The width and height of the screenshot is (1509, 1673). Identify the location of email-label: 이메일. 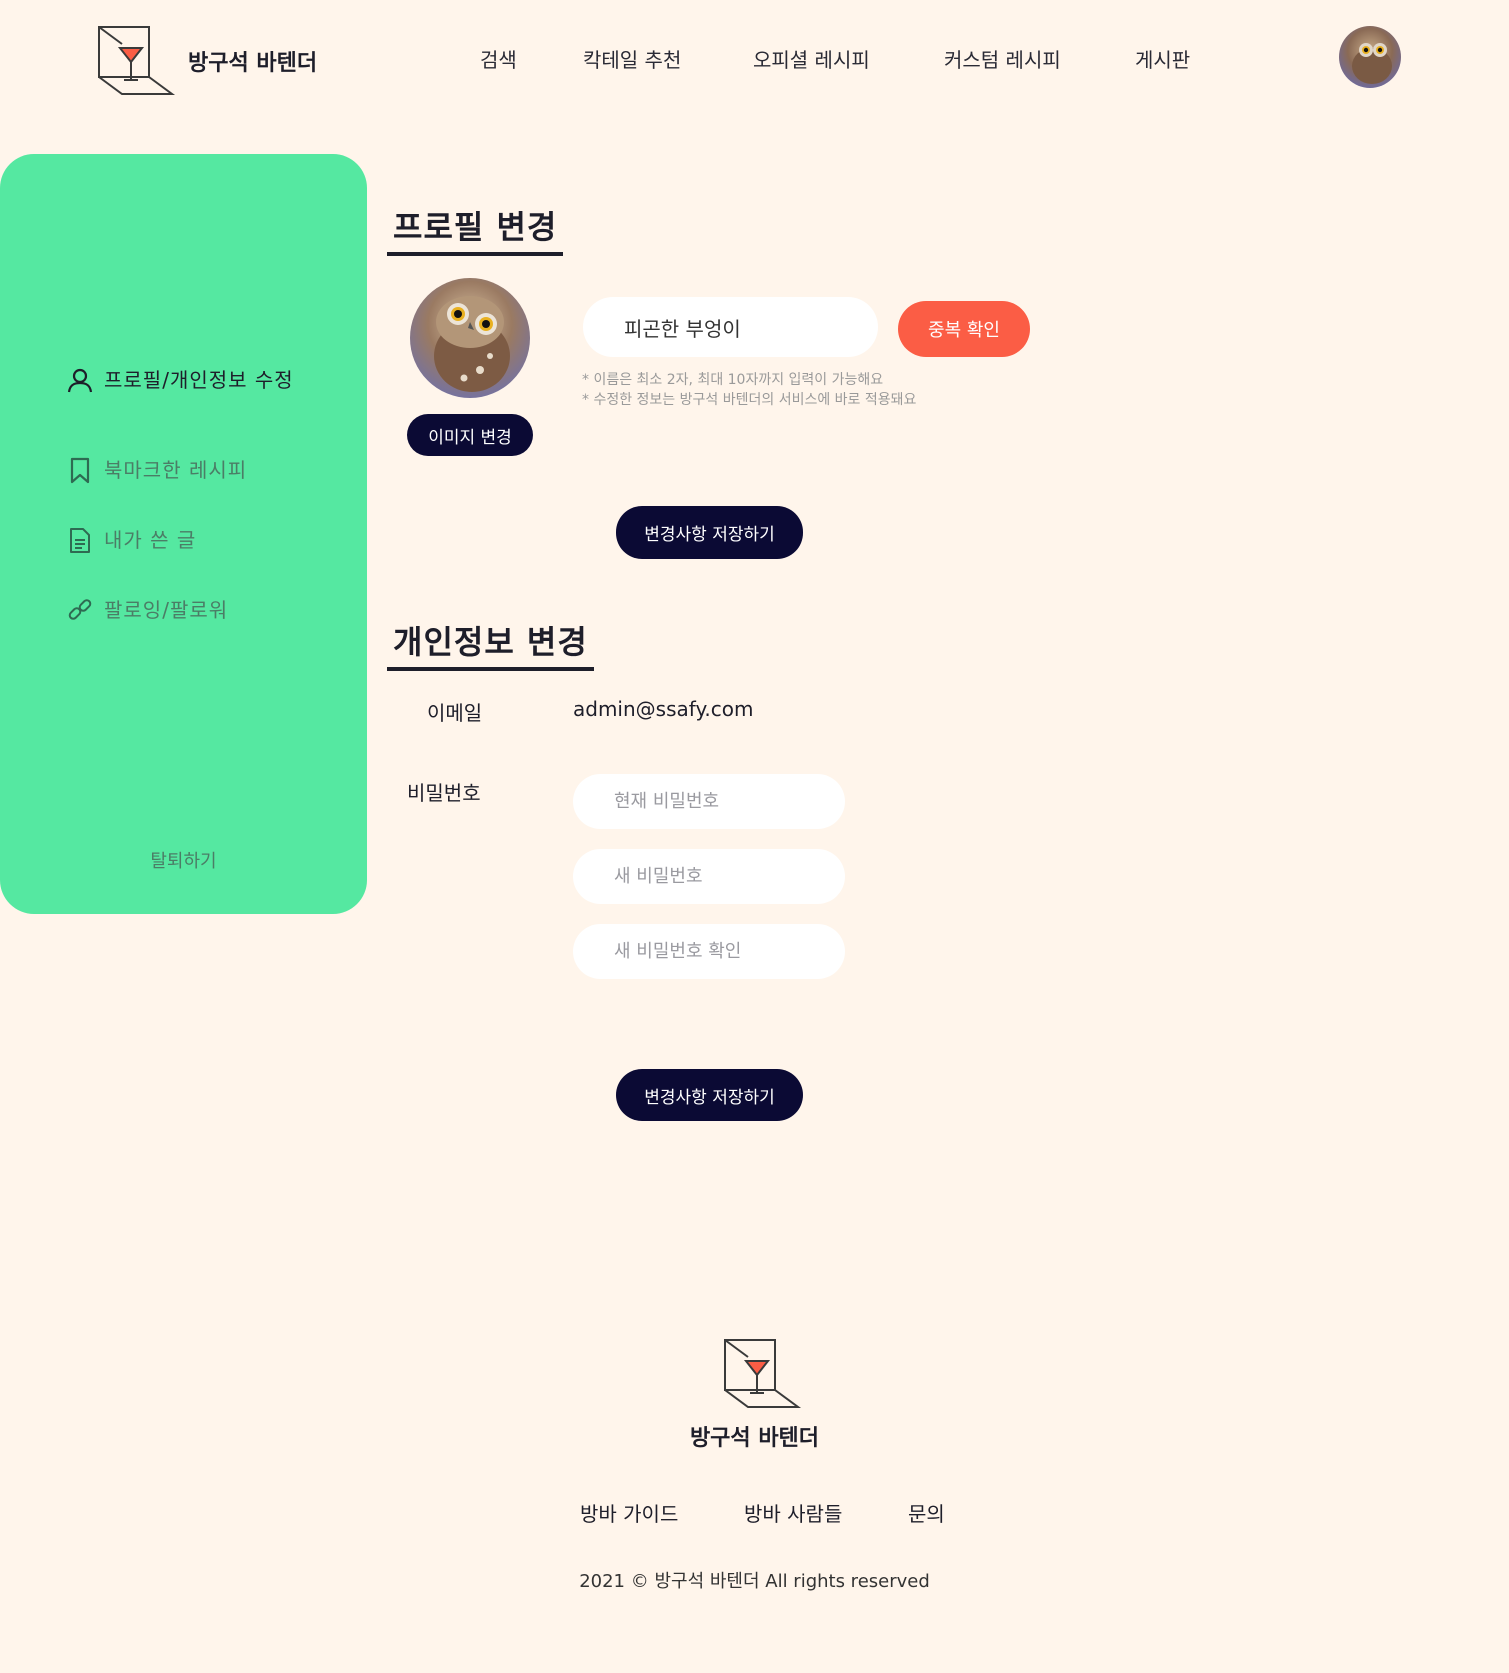
(455, 713).